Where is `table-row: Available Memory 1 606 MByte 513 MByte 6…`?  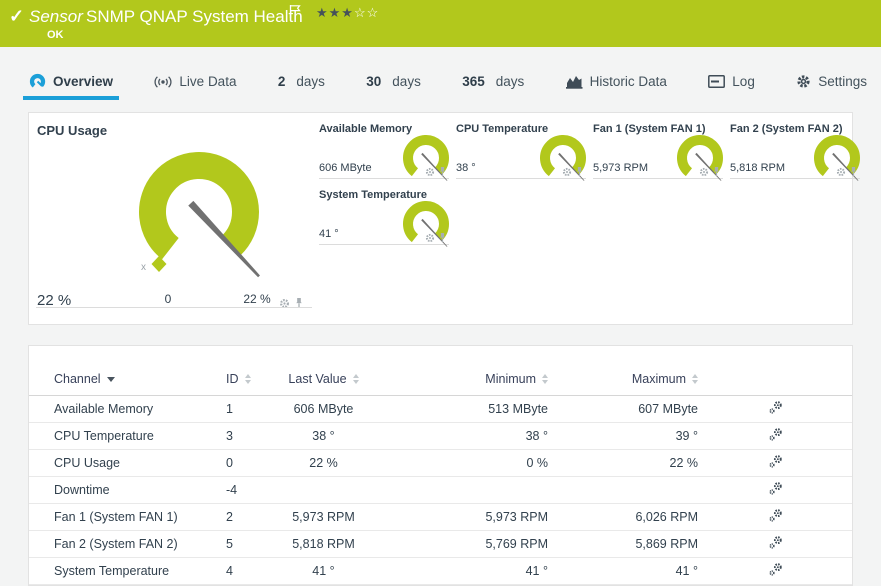
table-row: Available Memory 1 606 MByte 513 MByte 6… is located at coordinates (440, 409).